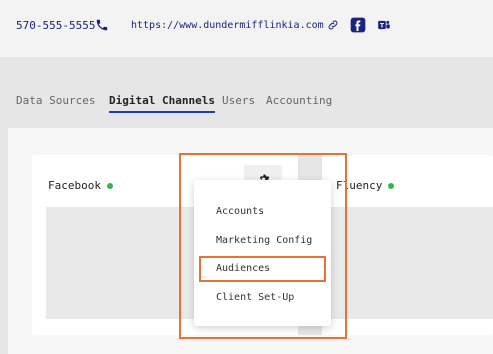 This screenshot has width=493, height=354. What do you see at coordinates (240, 211) in the screenshot?
I see `menu-item-accounts: Accounts` at bounding box center [240, 211].